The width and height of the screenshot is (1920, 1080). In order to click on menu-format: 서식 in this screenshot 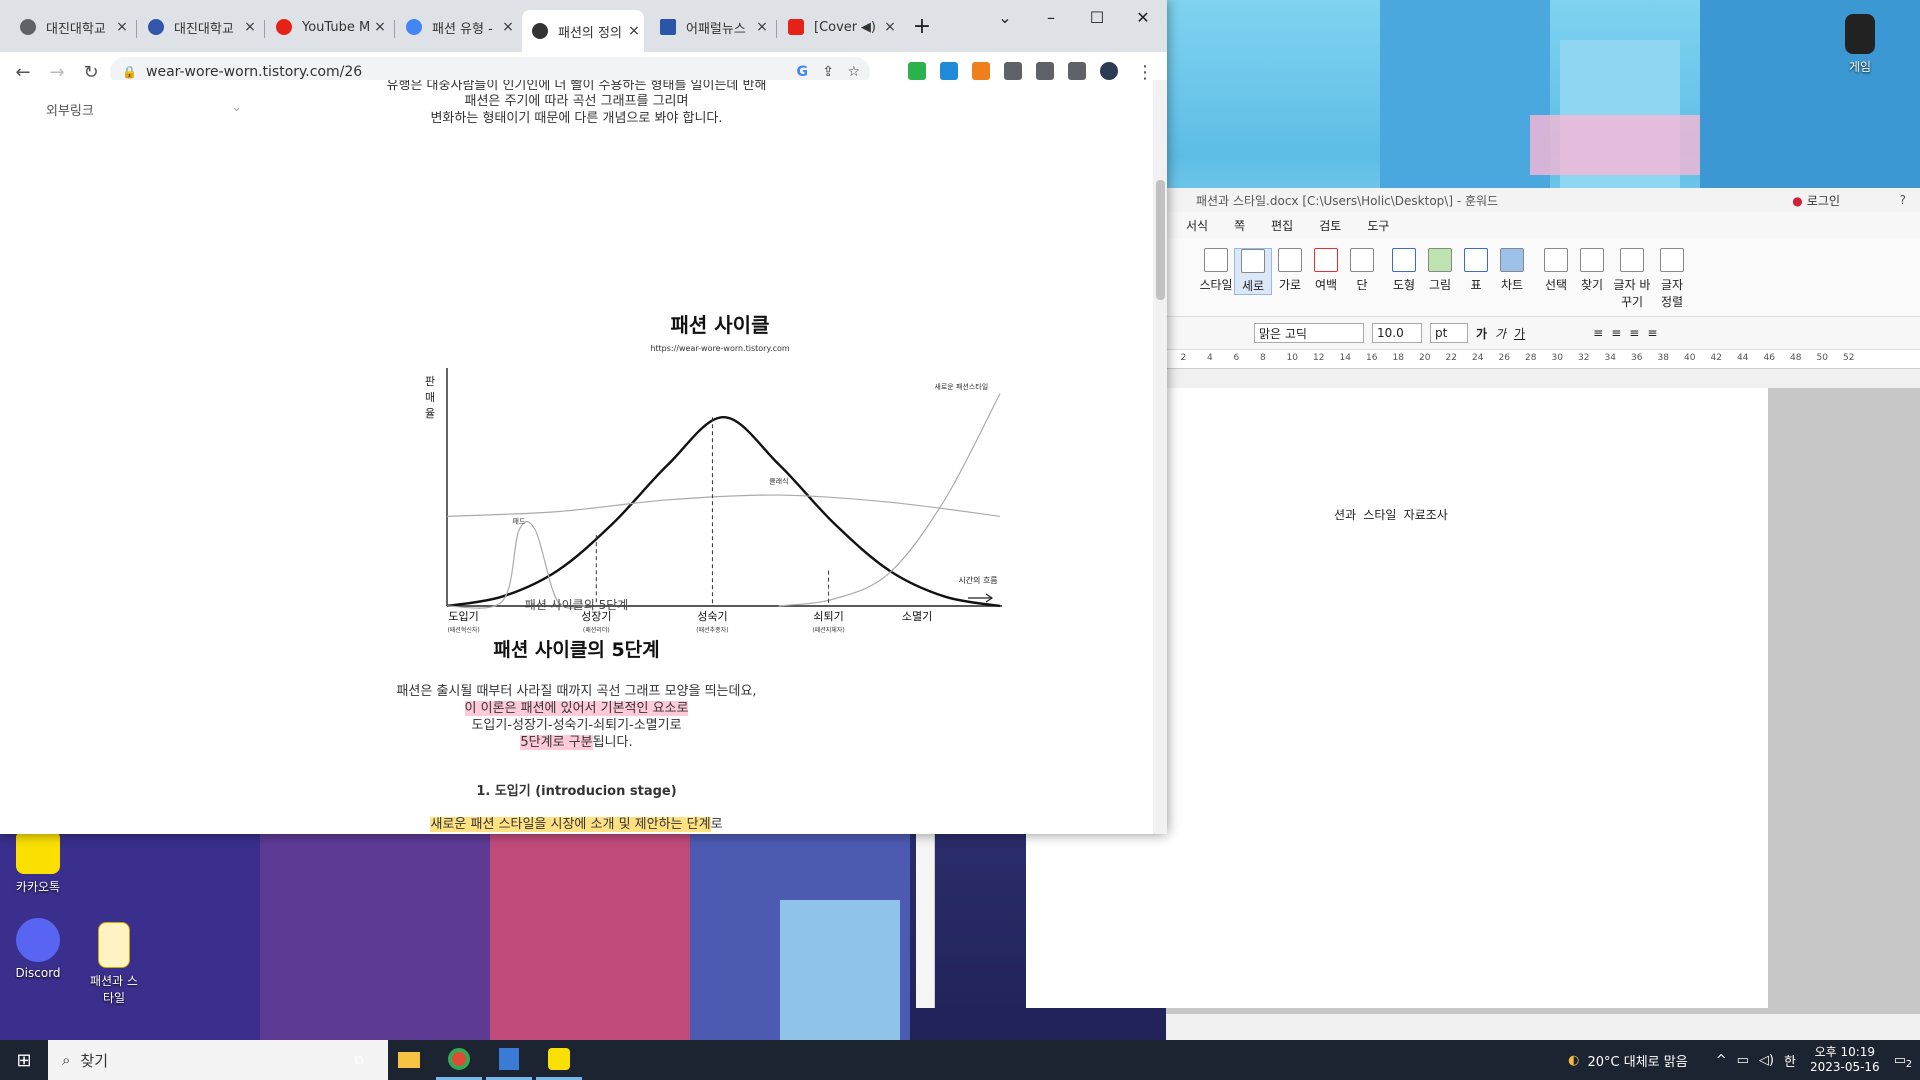, I will do `click(1197, 225)`.